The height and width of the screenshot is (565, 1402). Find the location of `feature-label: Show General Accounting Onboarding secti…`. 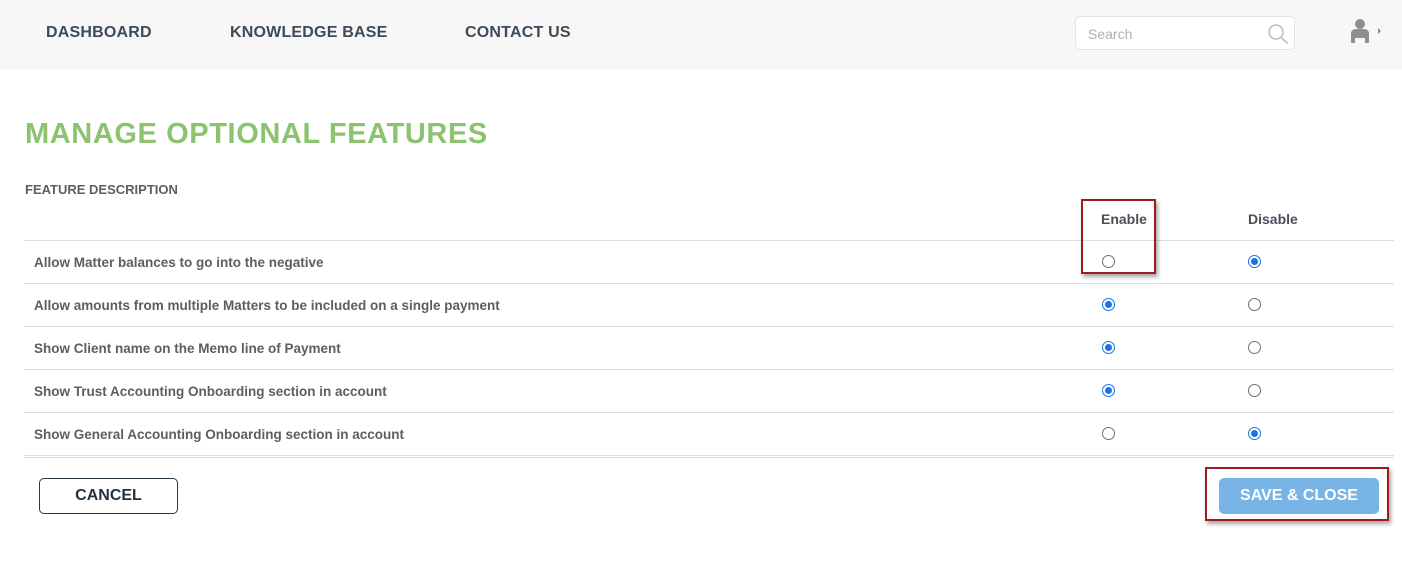

feature-label: Show General Accounting Onboarding secti… is located at coordinates (219, 434).